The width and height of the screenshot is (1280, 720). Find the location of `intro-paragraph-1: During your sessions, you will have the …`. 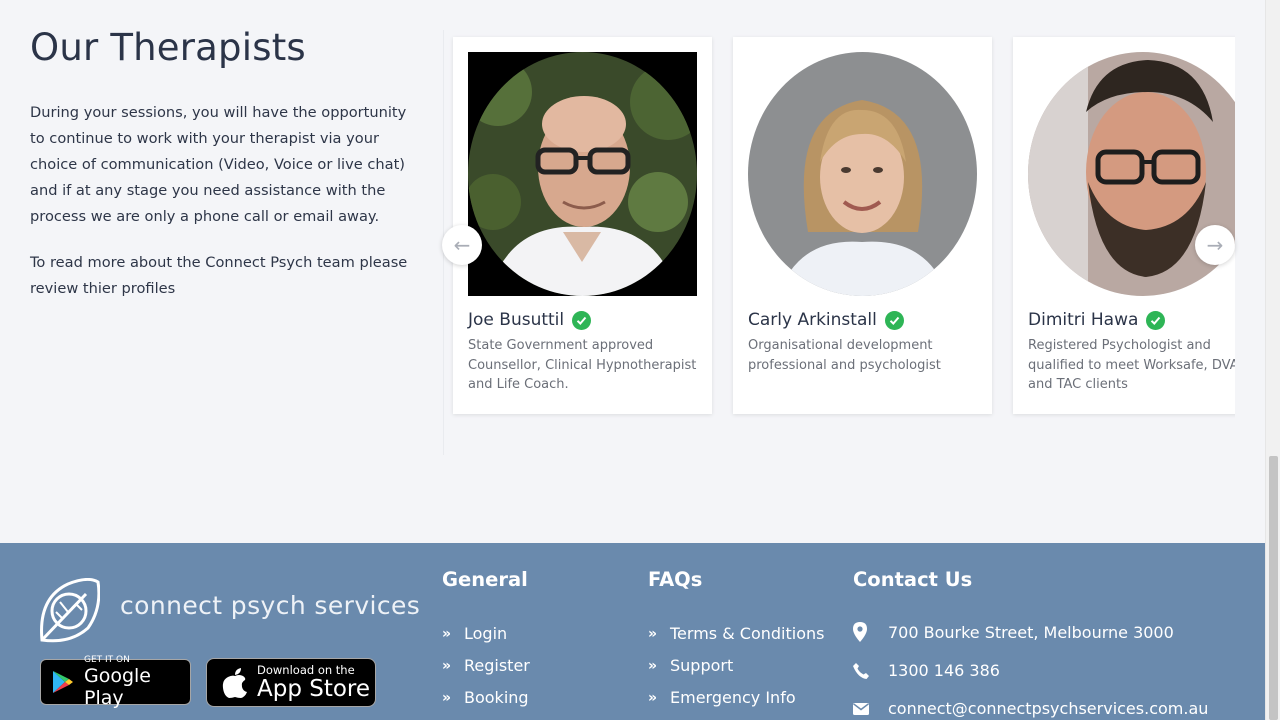

intro-paragraph-1: During your sessions, you will have the … is located at coordinates (218, 164).